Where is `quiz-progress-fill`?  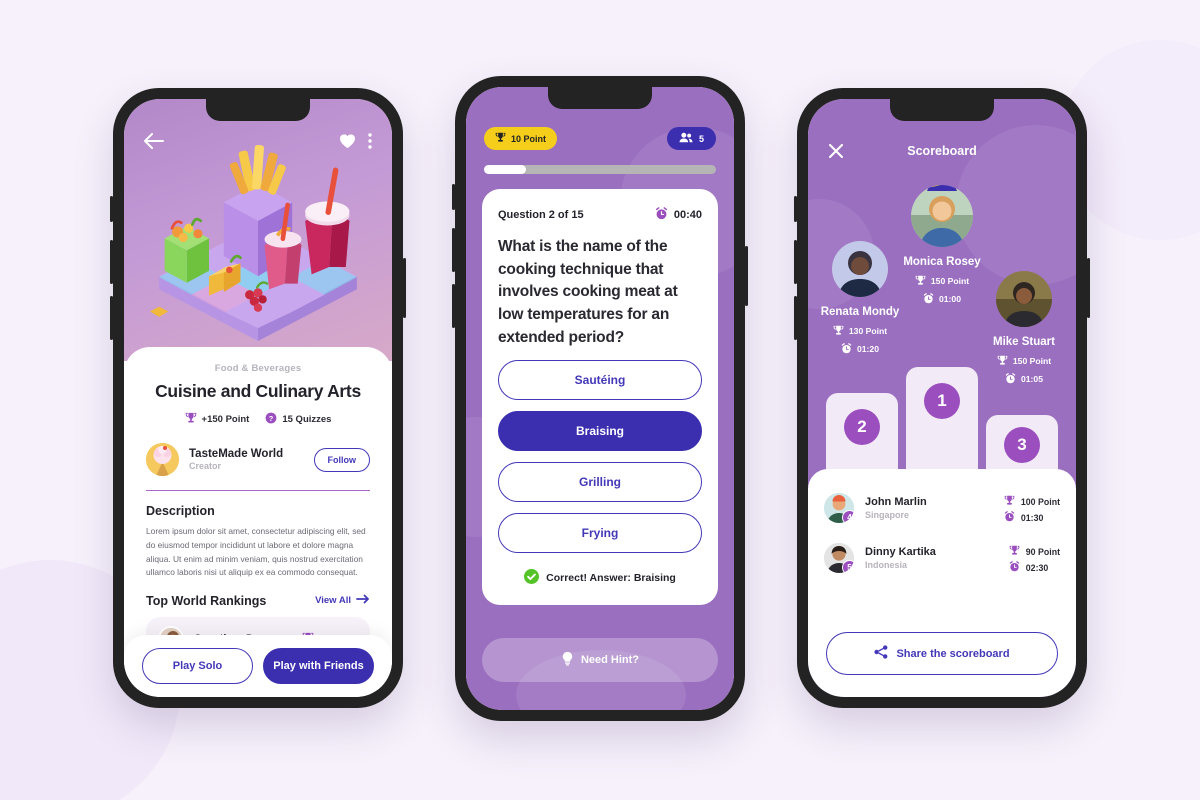 quiz-progress-fill is located at coordinates (505, 169).